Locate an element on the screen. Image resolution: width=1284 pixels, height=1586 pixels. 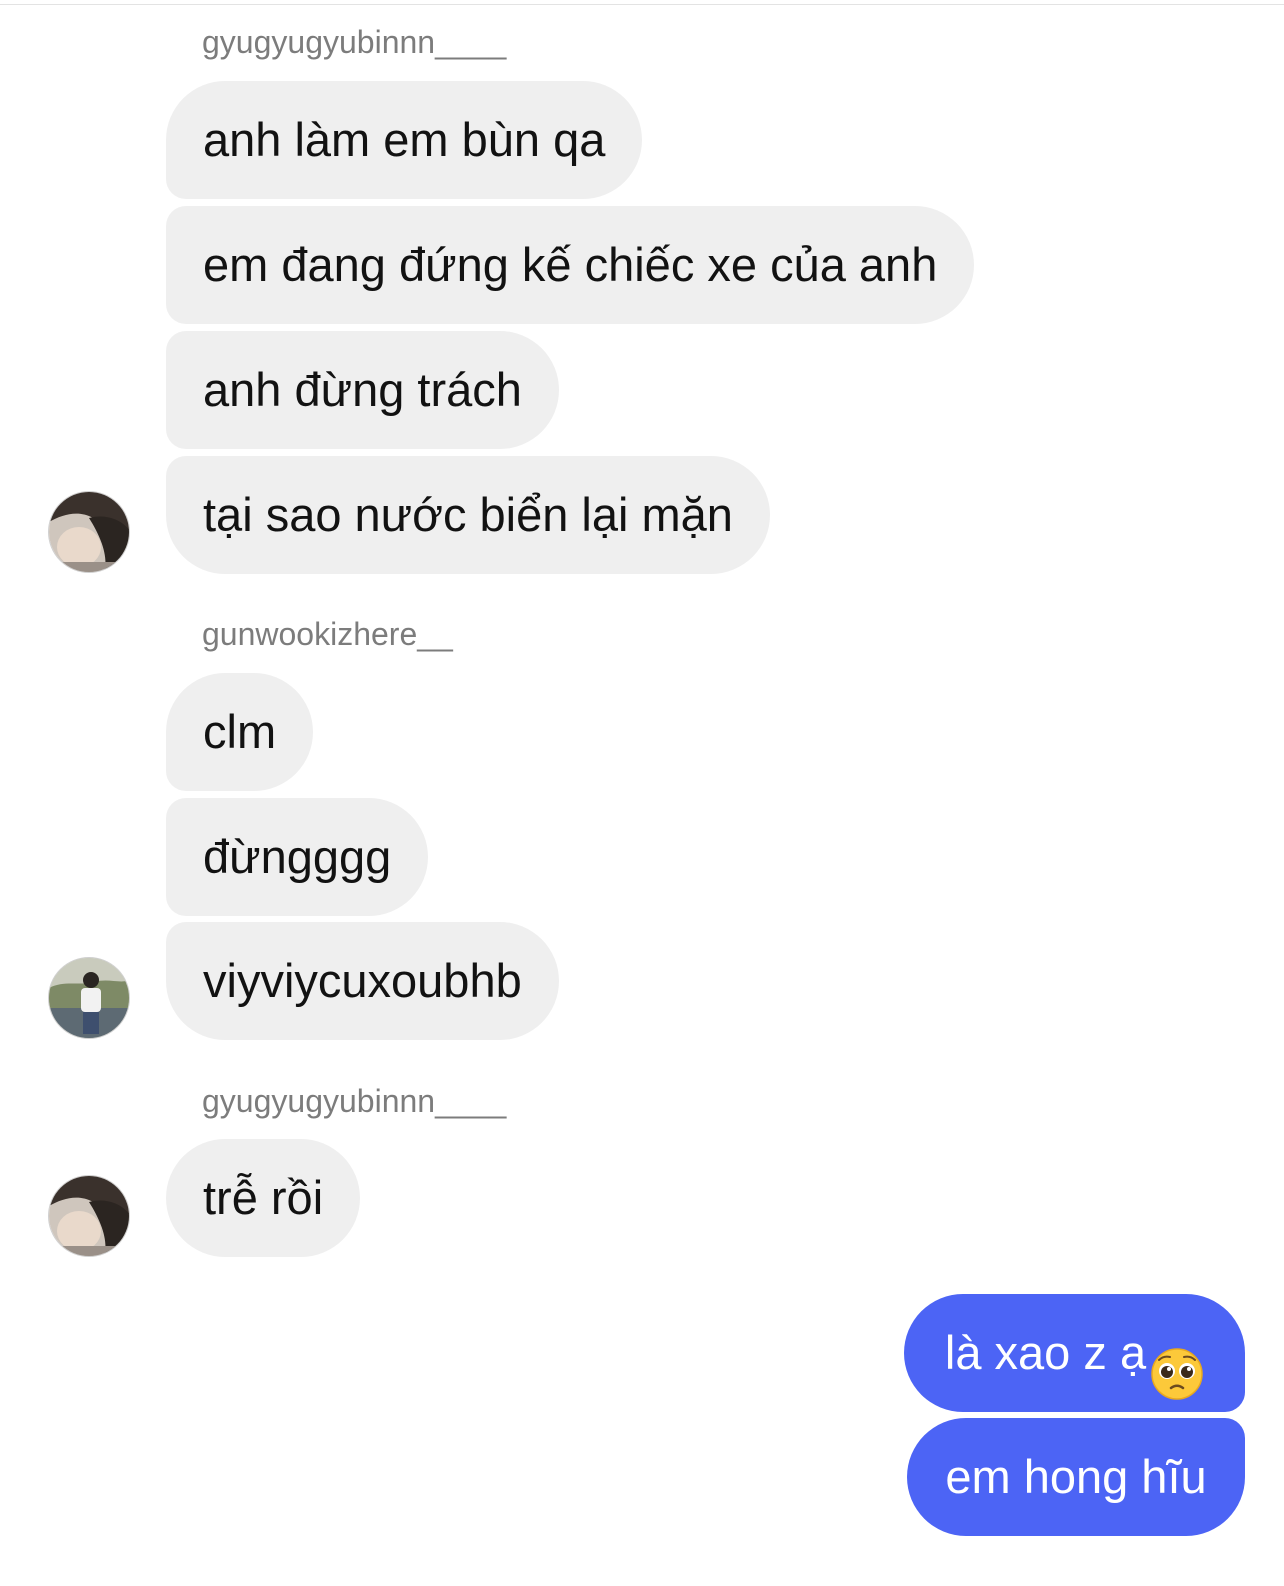
message-text: anh làm em bùn qa is located at coordinates (404, 139).